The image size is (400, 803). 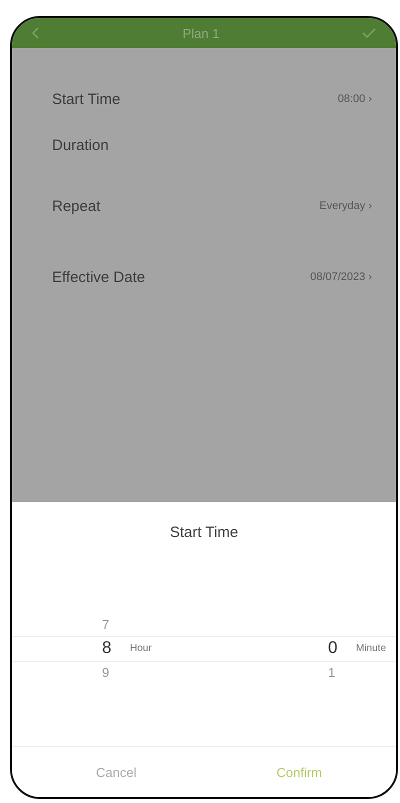 I want to click on picker-value: 7, so click(x=108, y=624).